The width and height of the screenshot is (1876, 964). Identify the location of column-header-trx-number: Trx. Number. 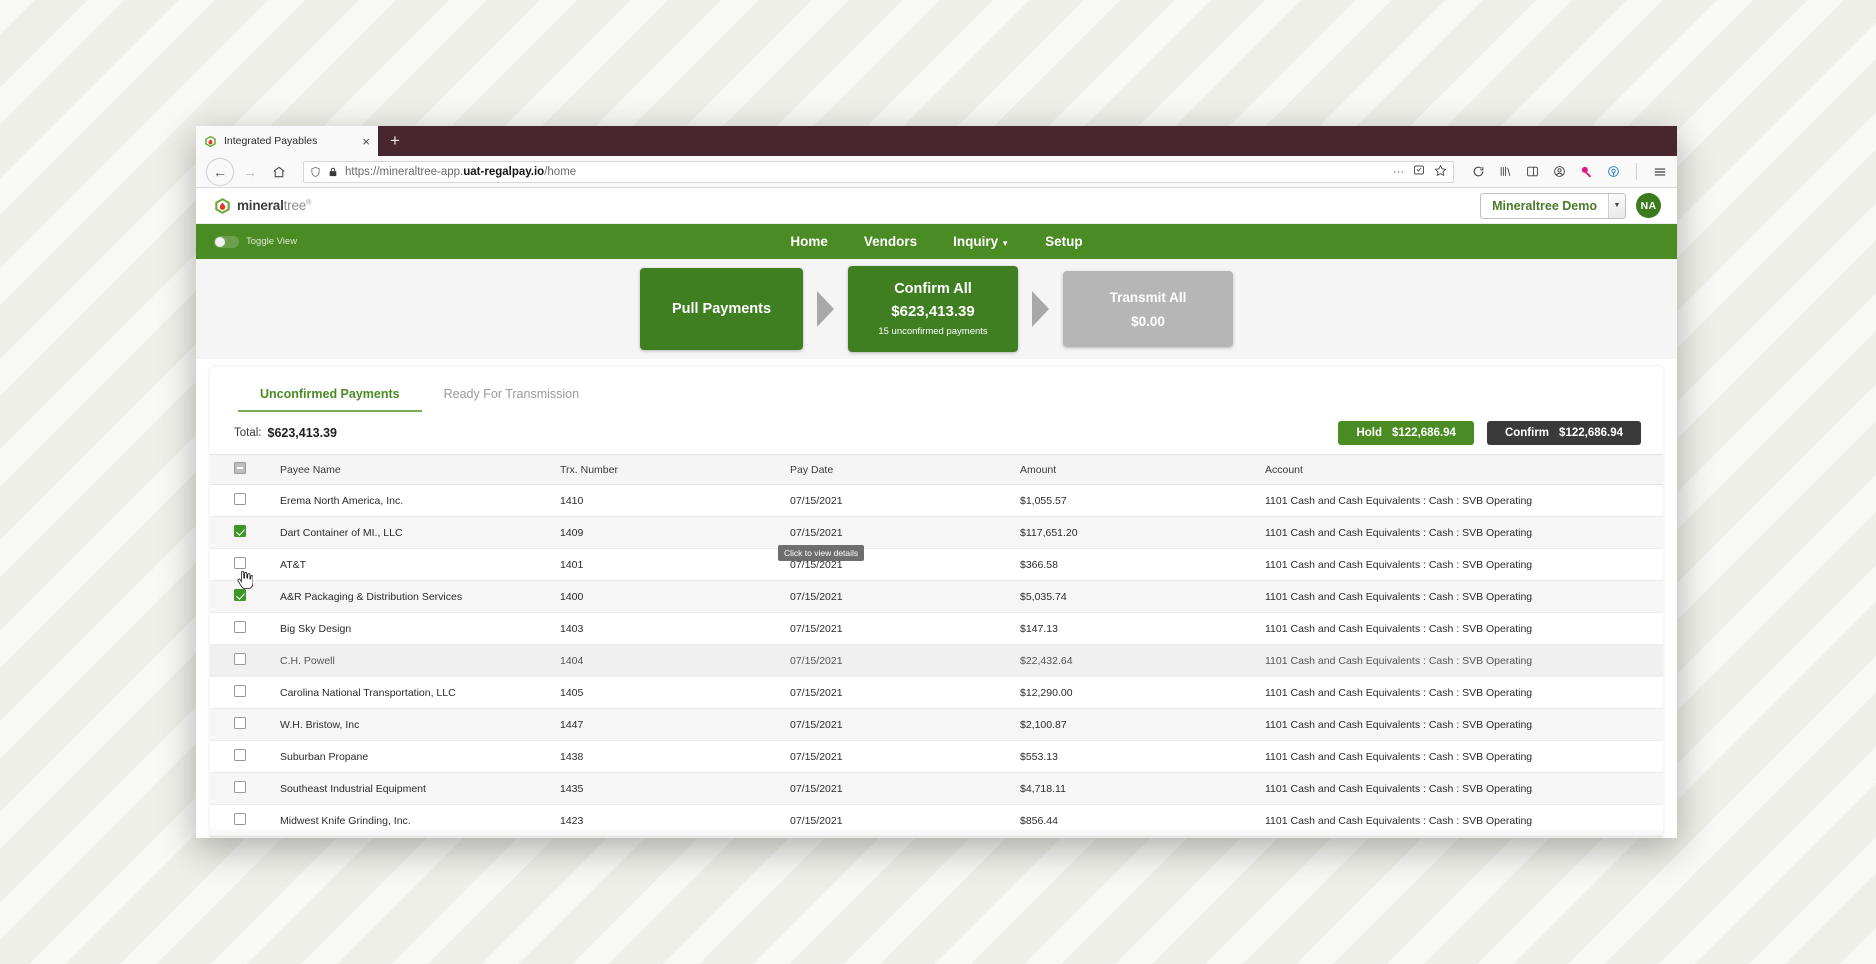
(675, 469).